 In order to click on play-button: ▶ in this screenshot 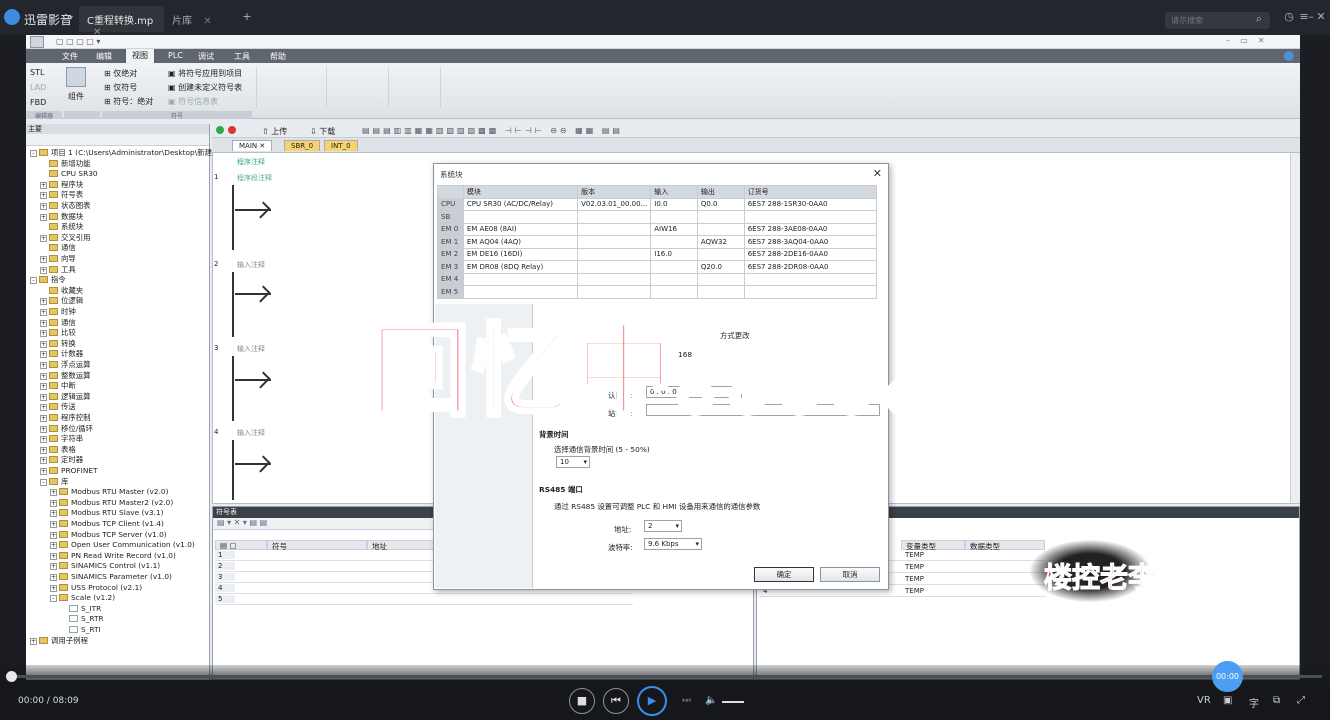, I will do `click(652, 701)`.